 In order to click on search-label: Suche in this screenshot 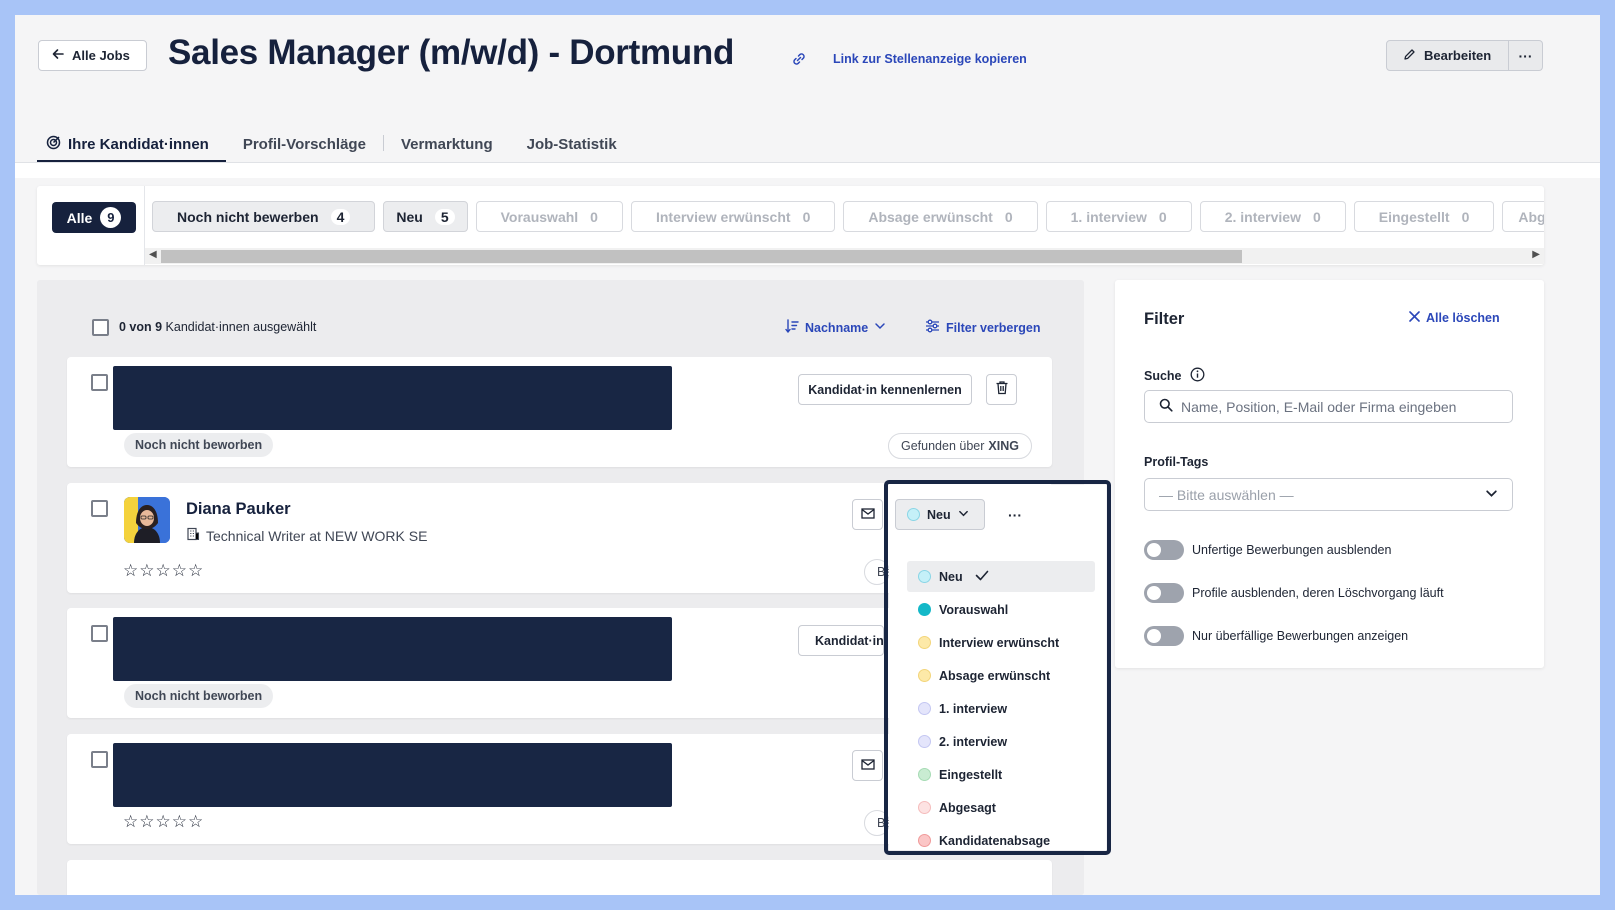, I will do `click(1163, 376)`.